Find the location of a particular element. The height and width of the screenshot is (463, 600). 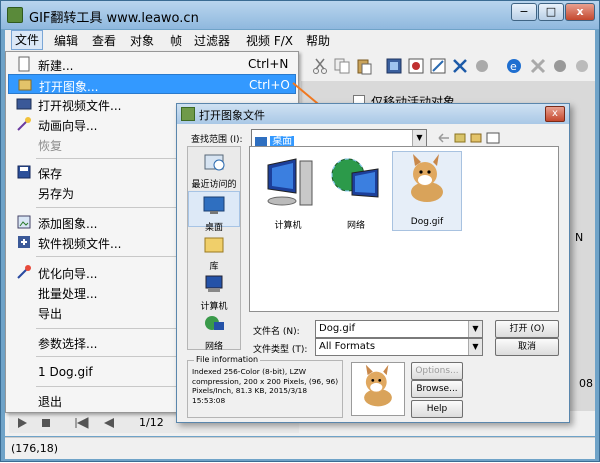

look-in-combo: 桌面 ▼ is located at coordinates (339, 138).